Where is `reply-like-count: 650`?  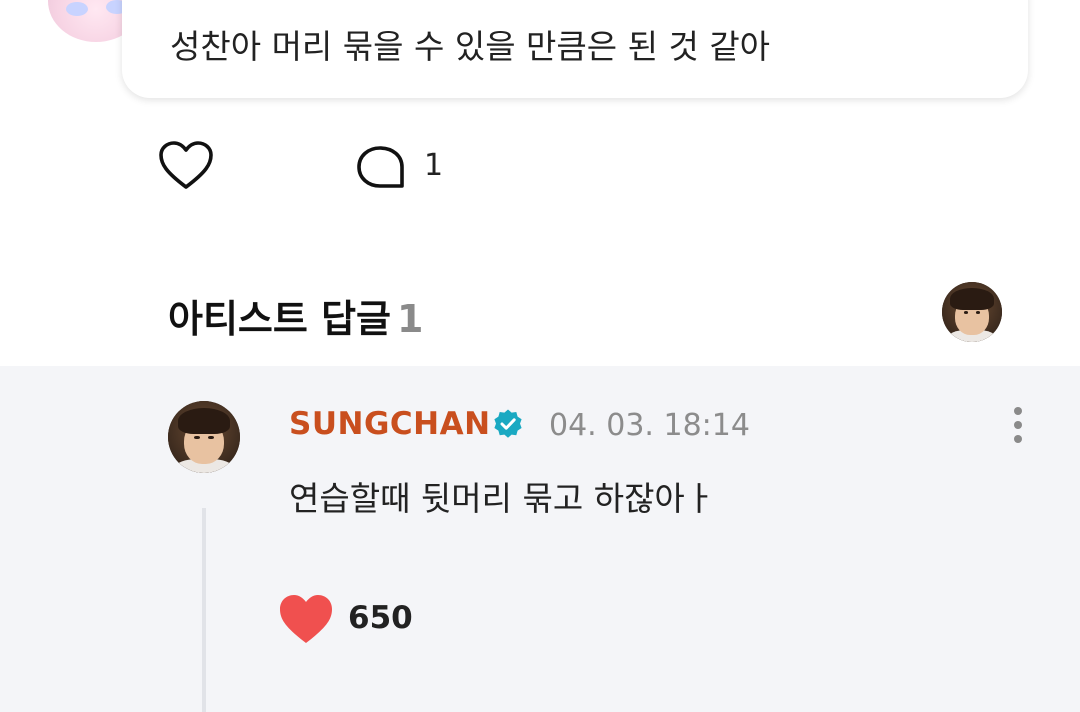 reply-like-count: 650 is located at coordinates (380, 618).